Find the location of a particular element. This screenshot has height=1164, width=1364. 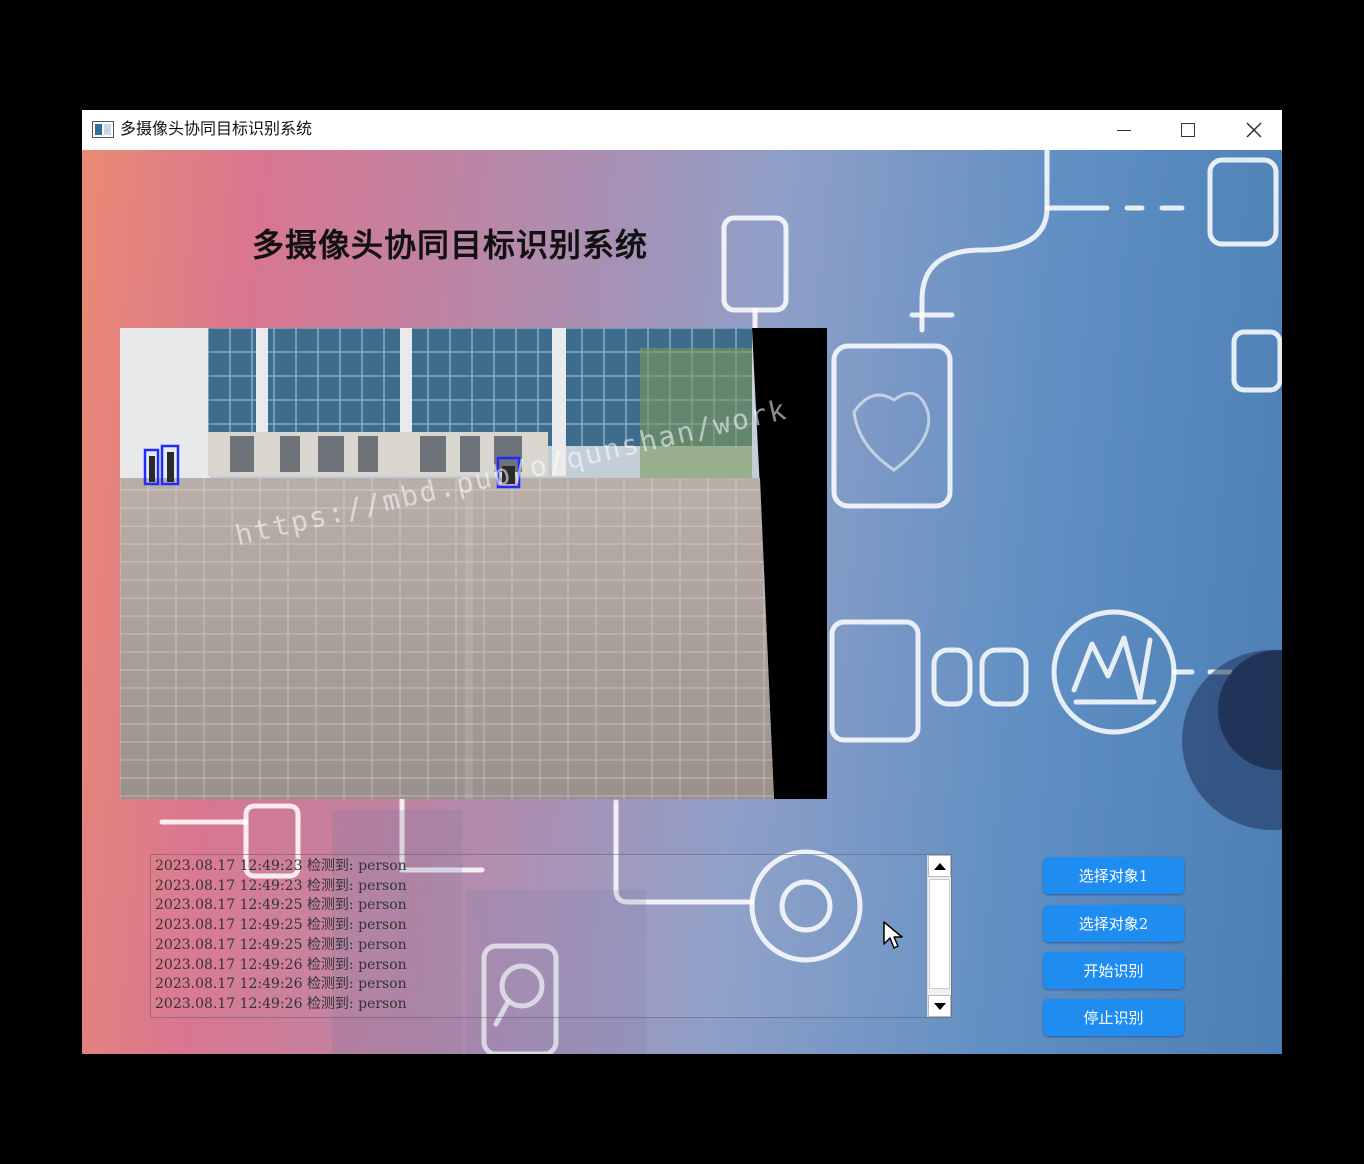

select-object-1-button: 选择对象1 is located at coordinates (1113, 875).